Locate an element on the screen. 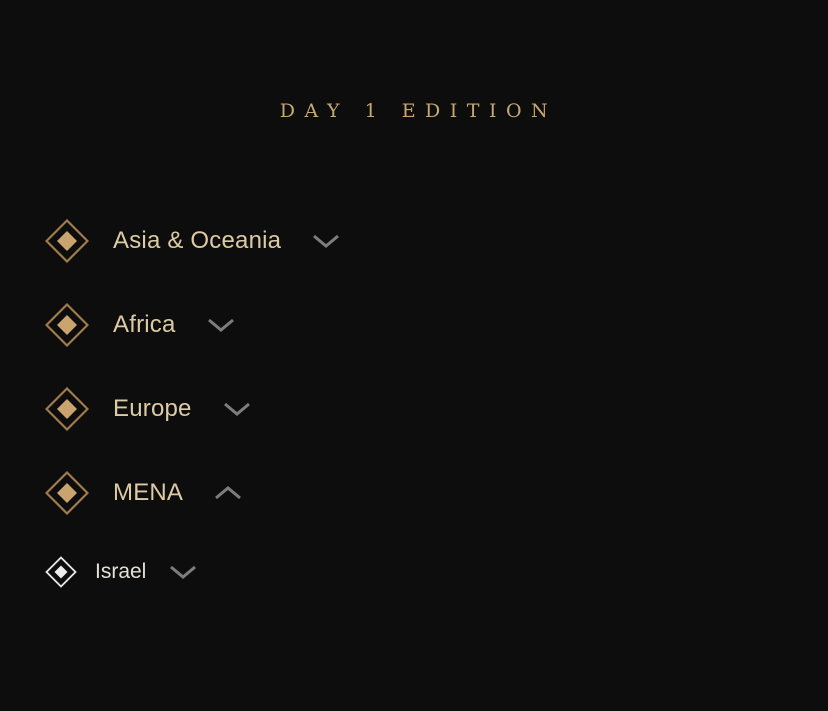 Image resolution: width=828 pixels, height=711 pixels. country-item-israel: Israel is located at coordinates (121, 572).